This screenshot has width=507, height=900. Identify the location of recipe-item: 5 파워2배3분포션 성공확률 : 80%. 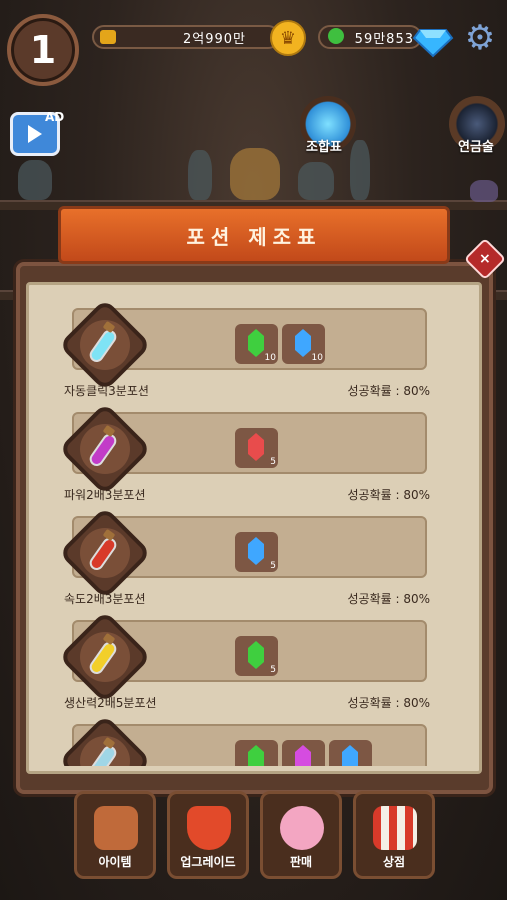
(255, 452).